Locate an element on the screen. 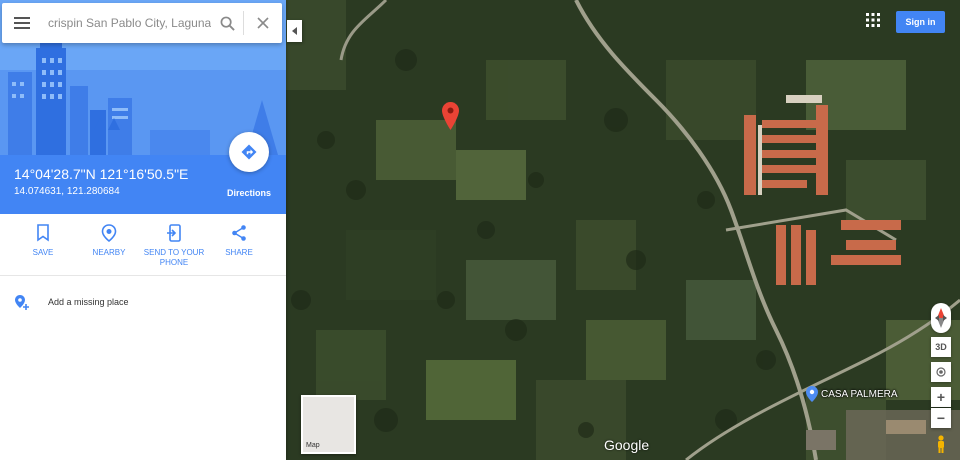 Image resolution: width=960 pixels, height=460 pixels. google-logo: Google is located at coordinates (627, 445).